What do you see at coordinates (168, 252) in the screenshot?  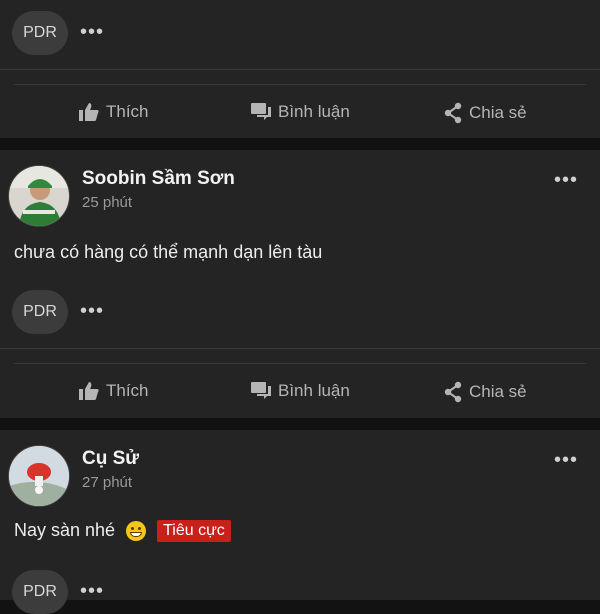 I see `post-content: chưa có hàng có thể mạnh dạn lên tàu` at bounding box center [168, 252].